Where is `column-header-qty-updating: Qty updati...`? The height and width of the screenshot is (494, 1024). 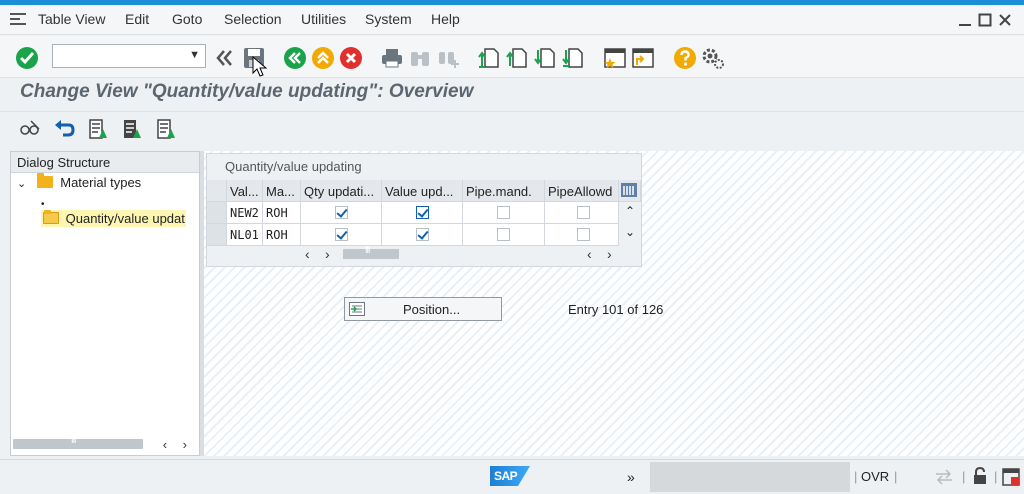 column-header-qty-updating: Qty updati... is located at coordinates (341, 191).